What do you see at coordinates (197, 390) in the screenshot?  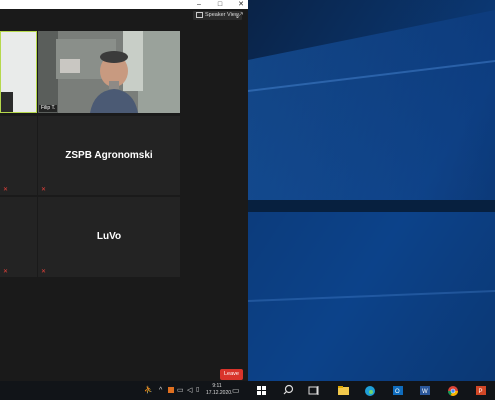 I see `language-icon: ▯` at bounding box center [197, 390].